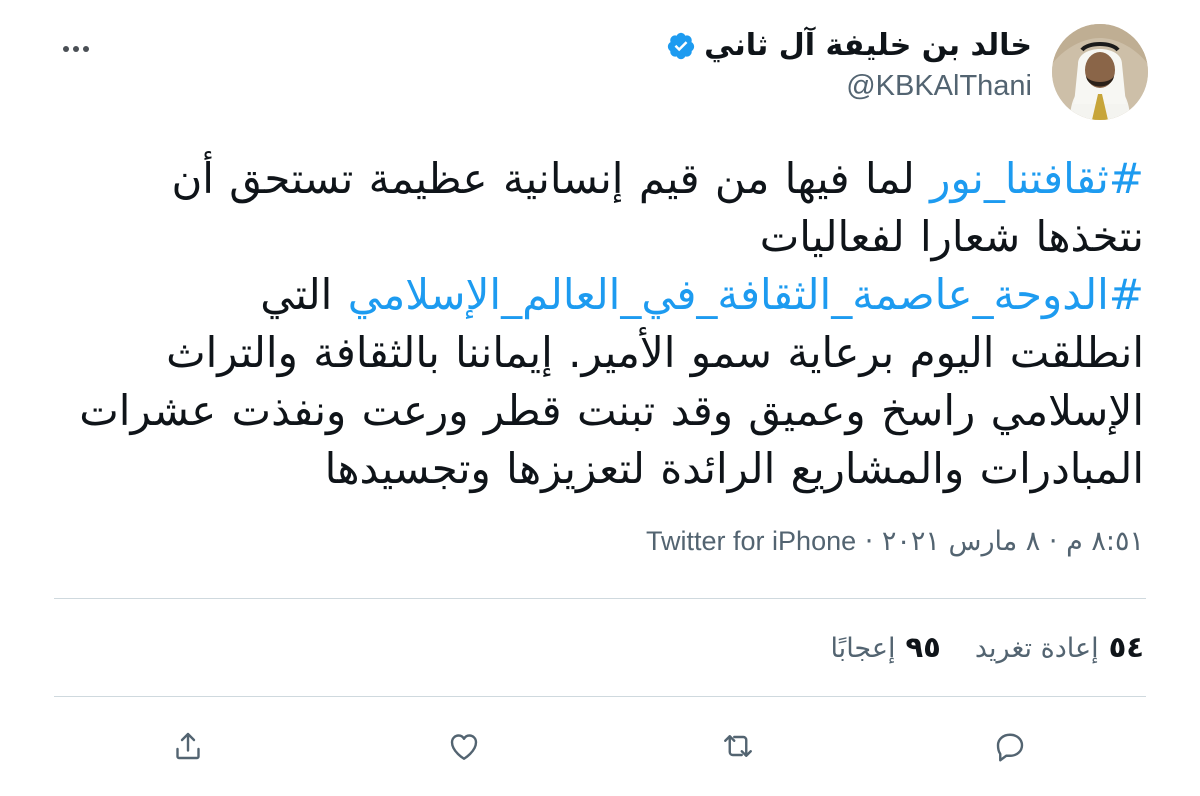 Image resolution: width=1200 pixels, height=796 pixels. I want to click on retweets-stat: ٥٤ إعادة تغريد, so click(1059, 647).